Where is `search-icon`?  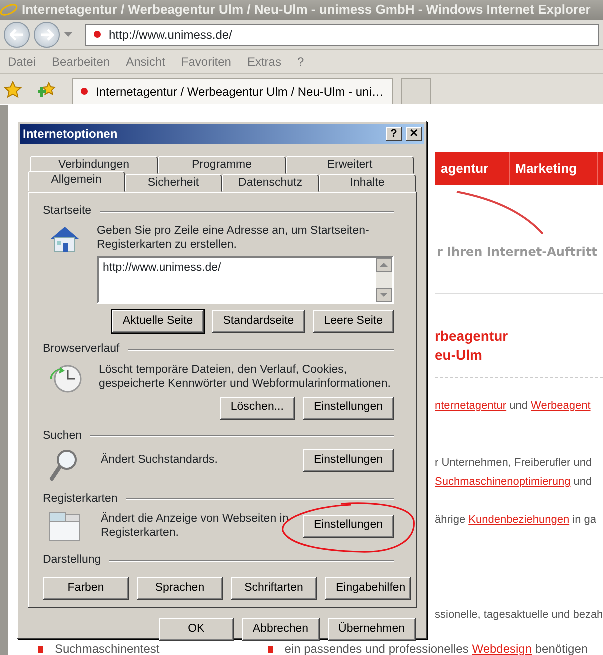
search-icon is located at coordinates (64, 465).